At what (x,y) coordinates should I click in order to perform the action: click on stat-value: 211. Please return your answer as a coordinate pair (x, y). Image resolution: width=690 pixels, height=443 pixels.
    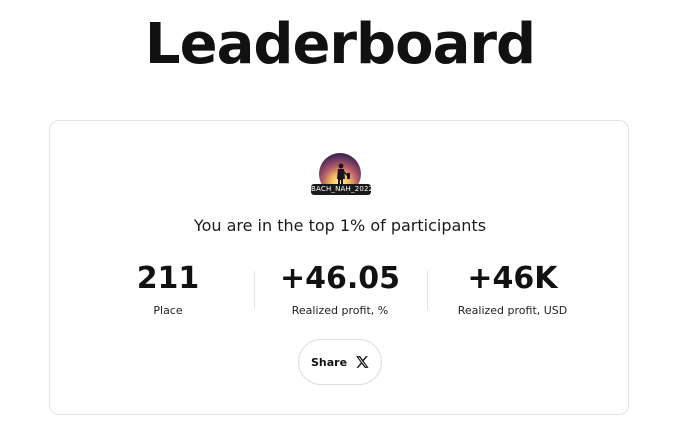
    Looking at the image, I should click on (168, 278).